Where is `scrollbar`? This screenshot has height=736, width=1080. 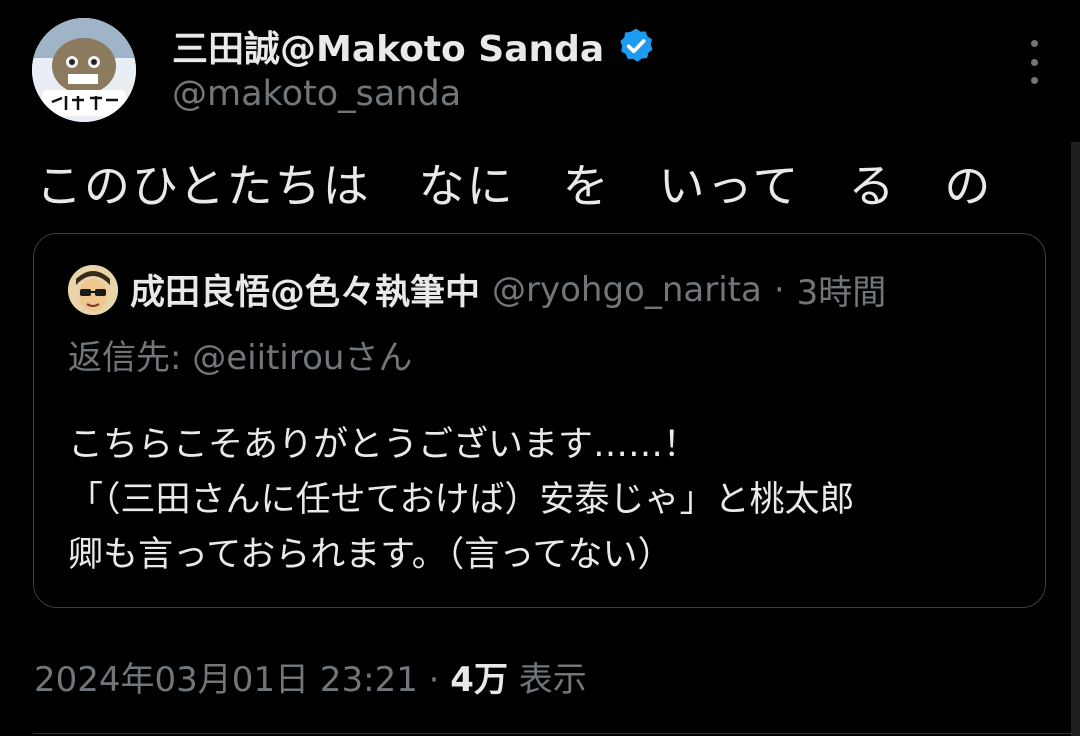 scrollbar is located at coordinates (1075, 439).